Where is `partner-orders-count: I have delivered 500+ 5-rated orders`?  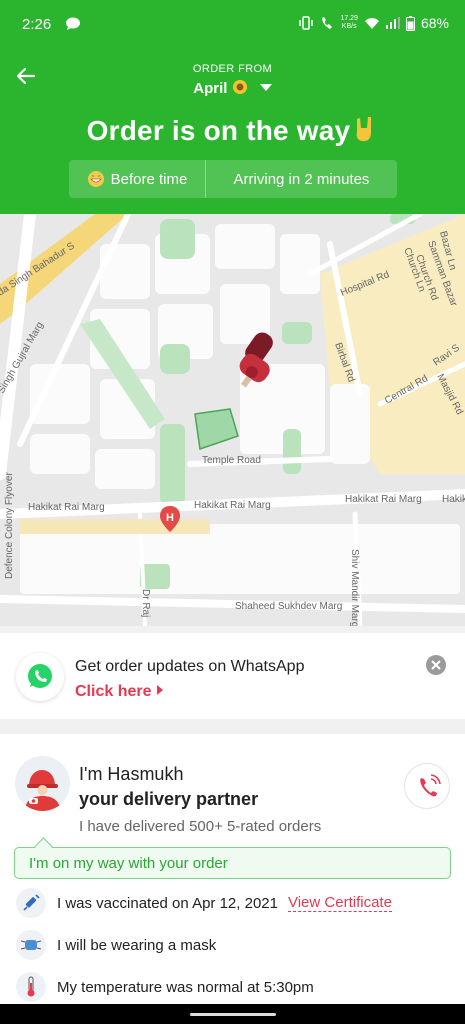
partner-orders-count: I have delivered 500+ 5-rated orders is located at coordinates (200, 826).